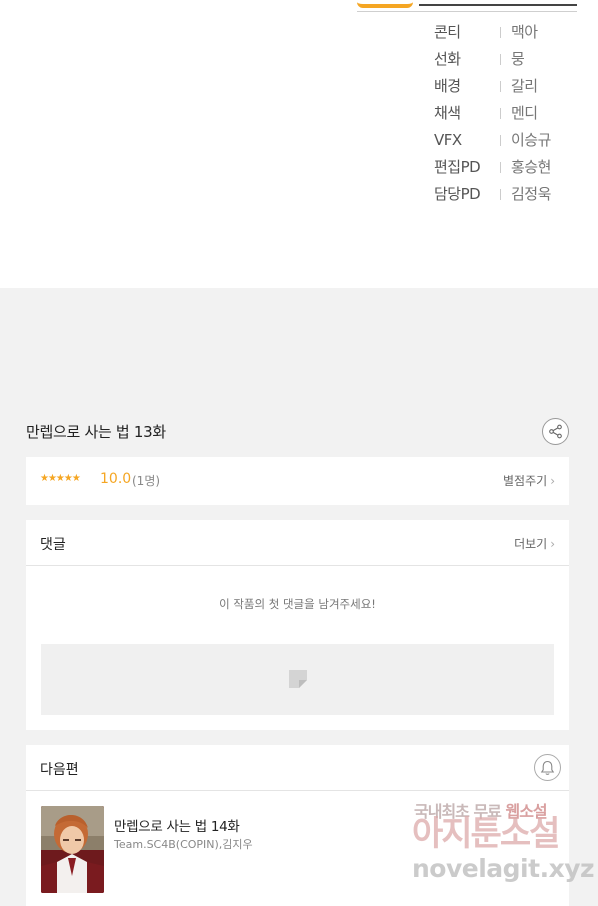 The height and width of the screenshot is (906, 598). What do you see at coordinates (531, 544) in the screenshot?
I see `comments-more-label: 더보기` at bounding box center [531, 544].